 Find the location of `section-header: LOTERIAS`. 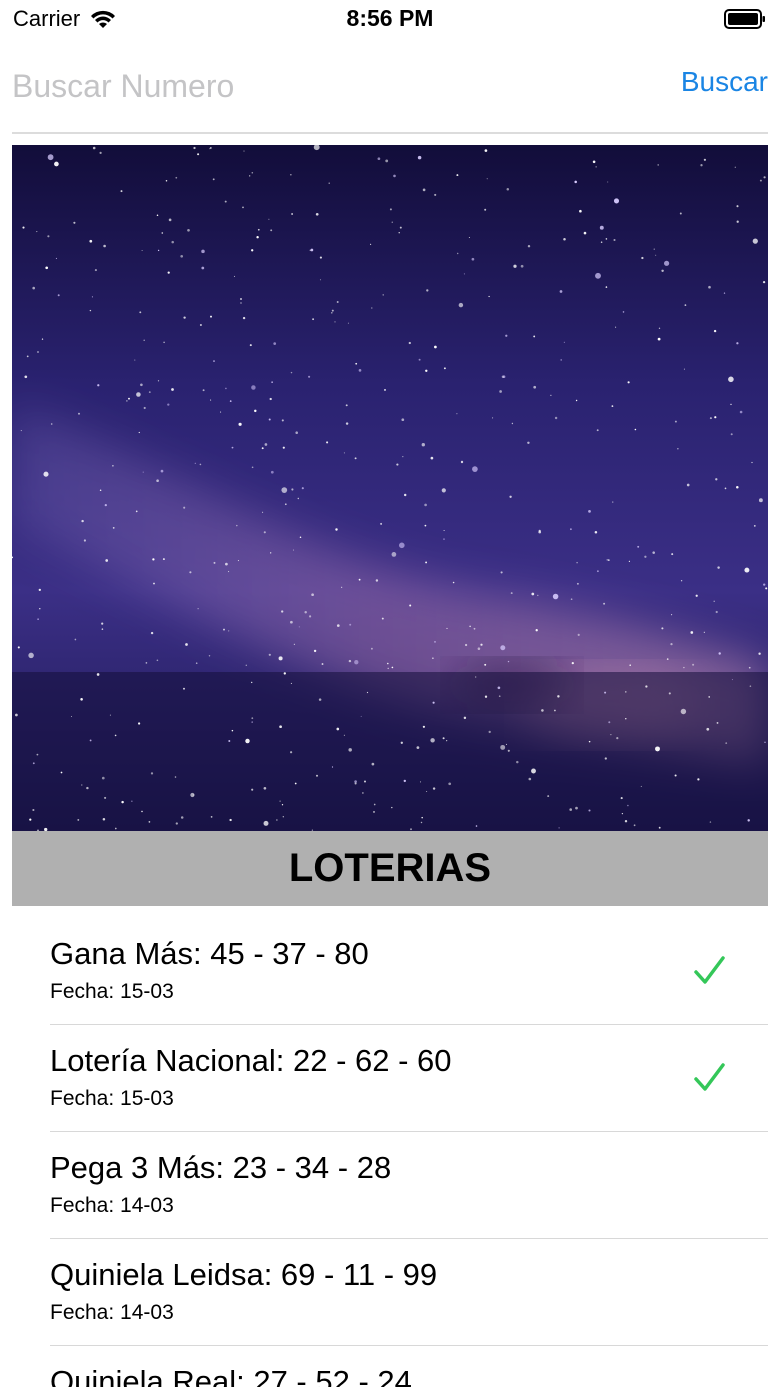

section-header: LOTERIAS is located at coordinates (390, 868).